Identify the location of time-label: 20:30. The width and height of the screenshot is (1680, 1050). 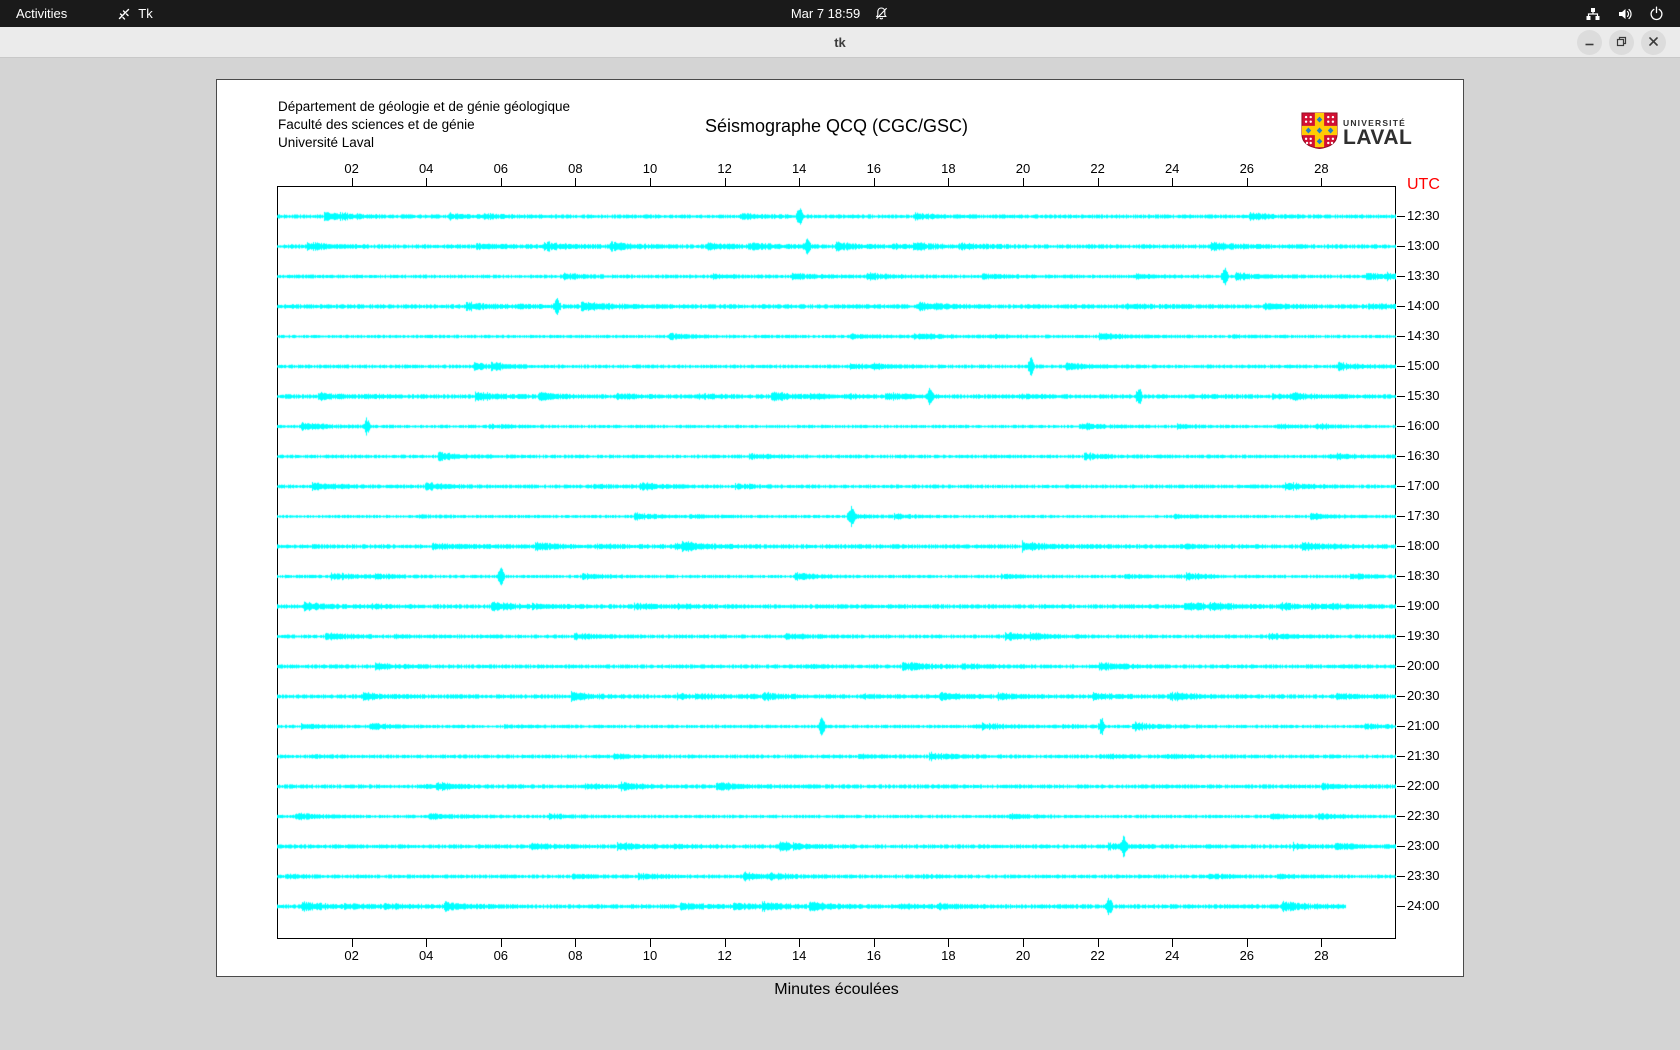
(1423, 695).